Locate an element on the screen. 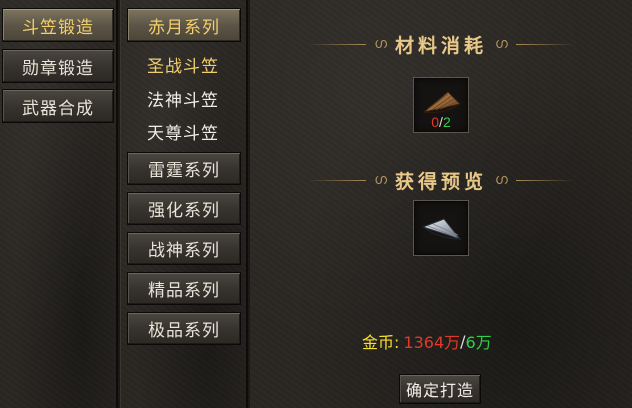  series-qianghua-button: 强化系列 is located at coordinates (184, 208).